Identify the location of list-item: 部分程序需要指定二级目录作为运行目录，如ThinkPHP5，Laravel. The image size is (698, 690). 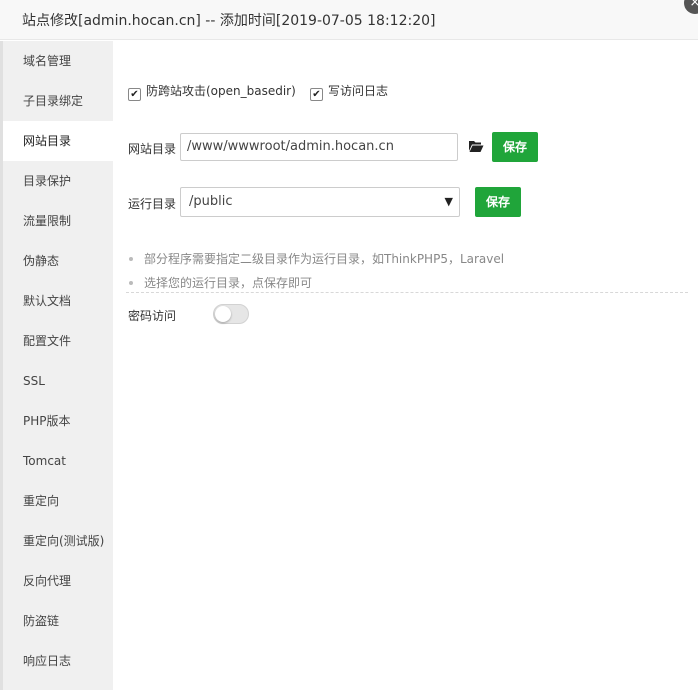
(316, 259).